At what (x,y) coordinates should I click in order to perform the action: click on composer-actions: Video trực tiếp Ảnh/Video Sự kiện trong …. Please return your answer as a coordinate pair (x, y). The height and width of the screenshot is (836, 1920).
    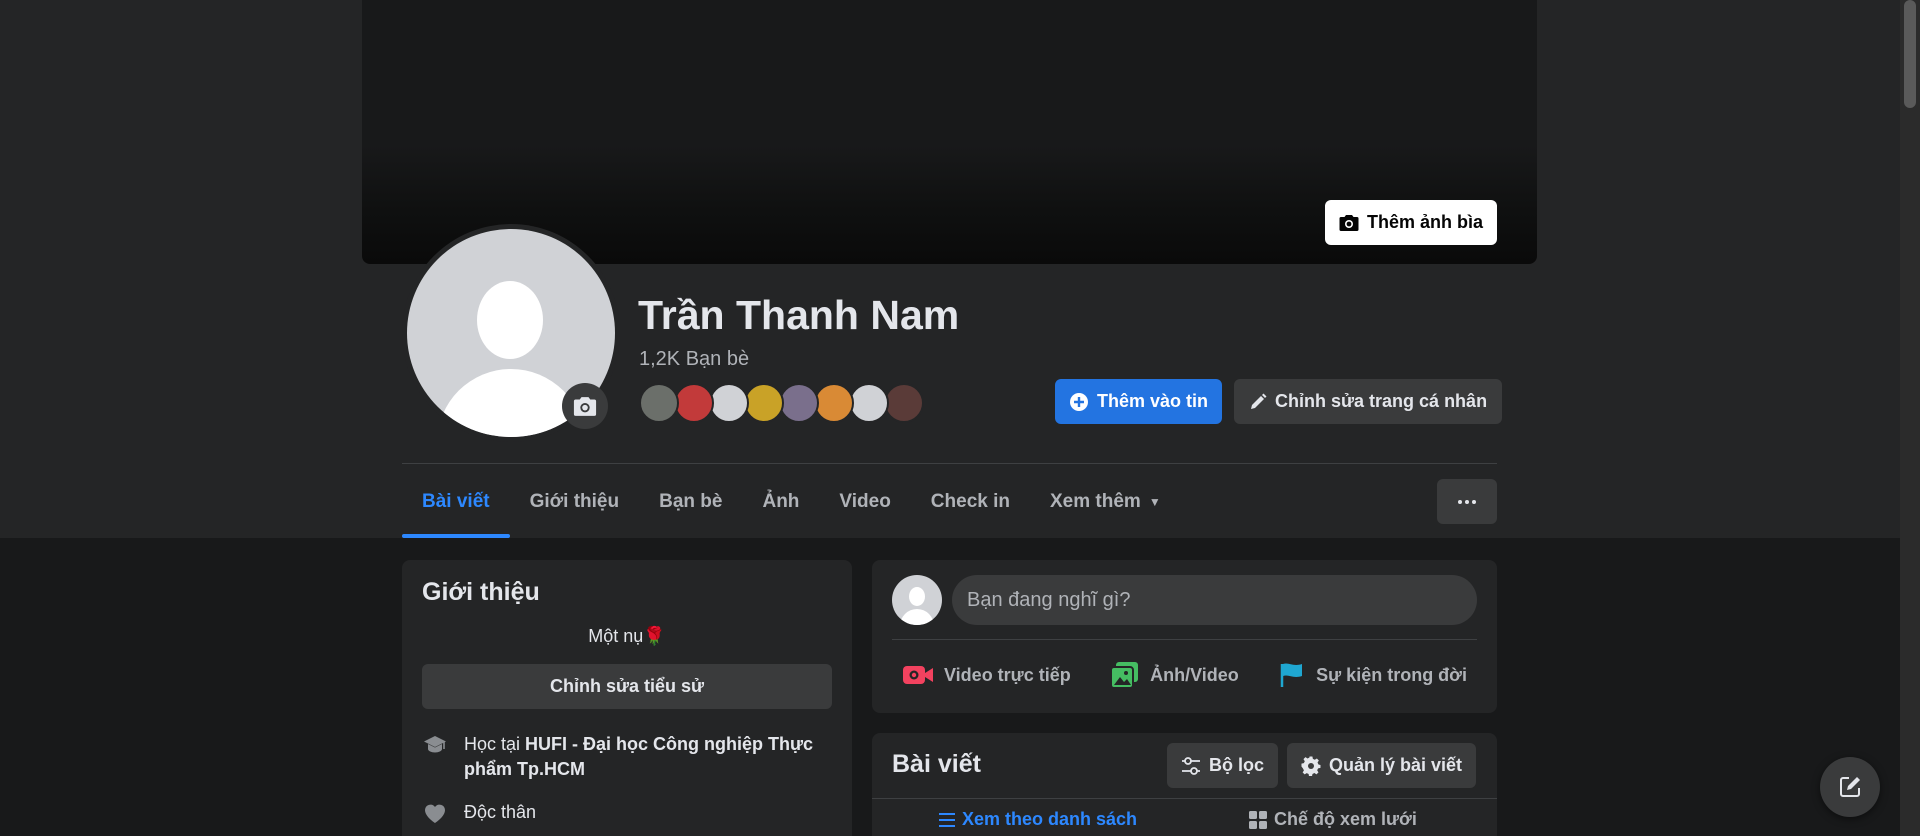
    Looking at the image, I should click on (1184, 675).